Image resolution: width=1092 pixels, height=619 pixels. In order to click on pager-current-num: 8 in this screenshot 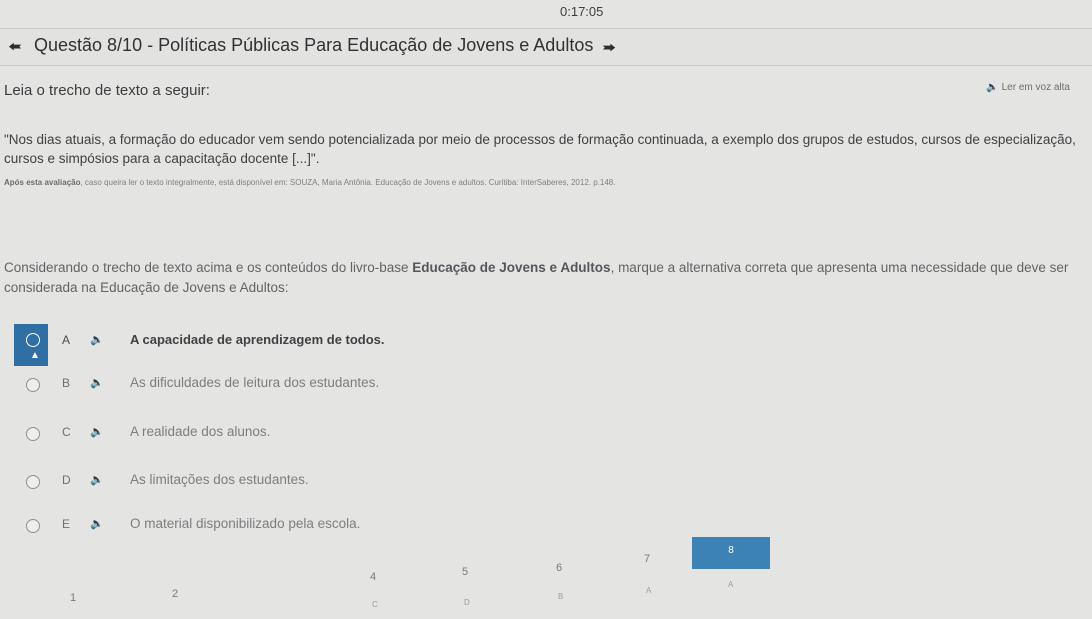, I will do `click(731, 550)`.